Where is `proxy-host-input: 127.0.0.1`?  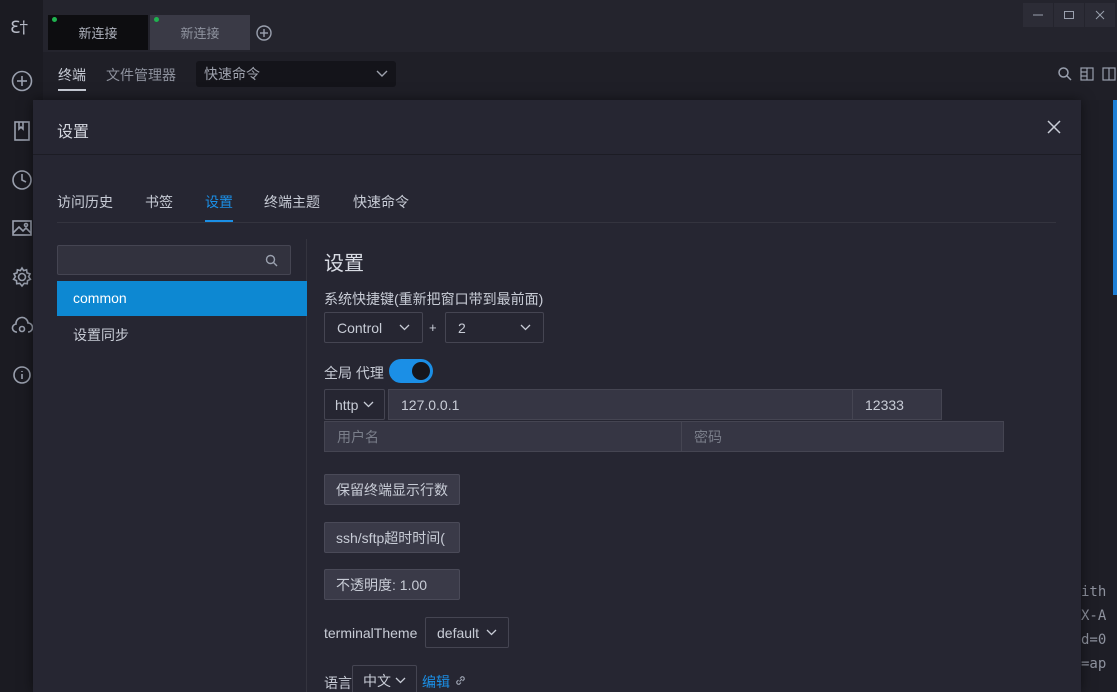 proxy-host-input: 127.0.0.1 is located at coordinates (620, 404).